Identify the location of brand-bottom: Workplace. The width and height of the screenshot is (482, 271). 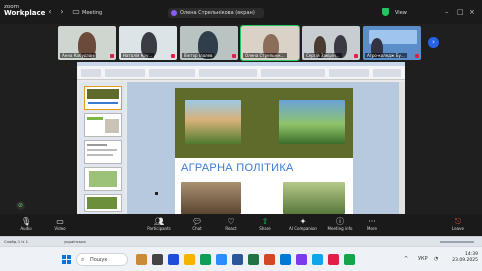
(25, 13).